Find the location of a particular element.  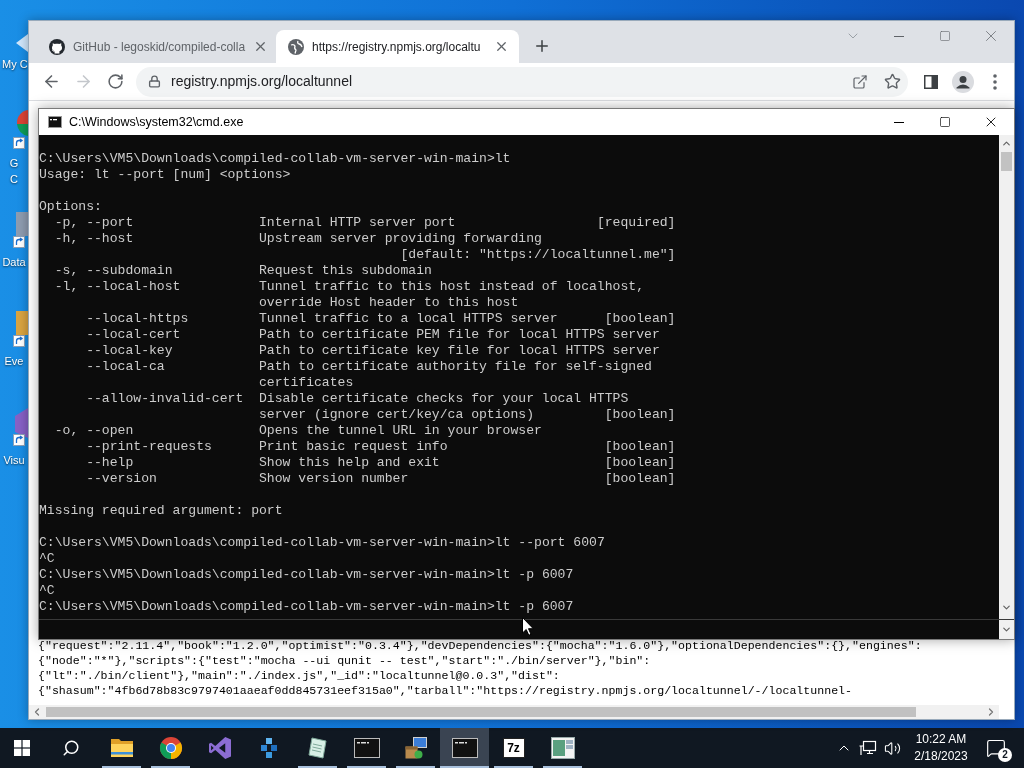

option-note: [default: "https://localtunnel.me"] is located at coordinates (538, 255).